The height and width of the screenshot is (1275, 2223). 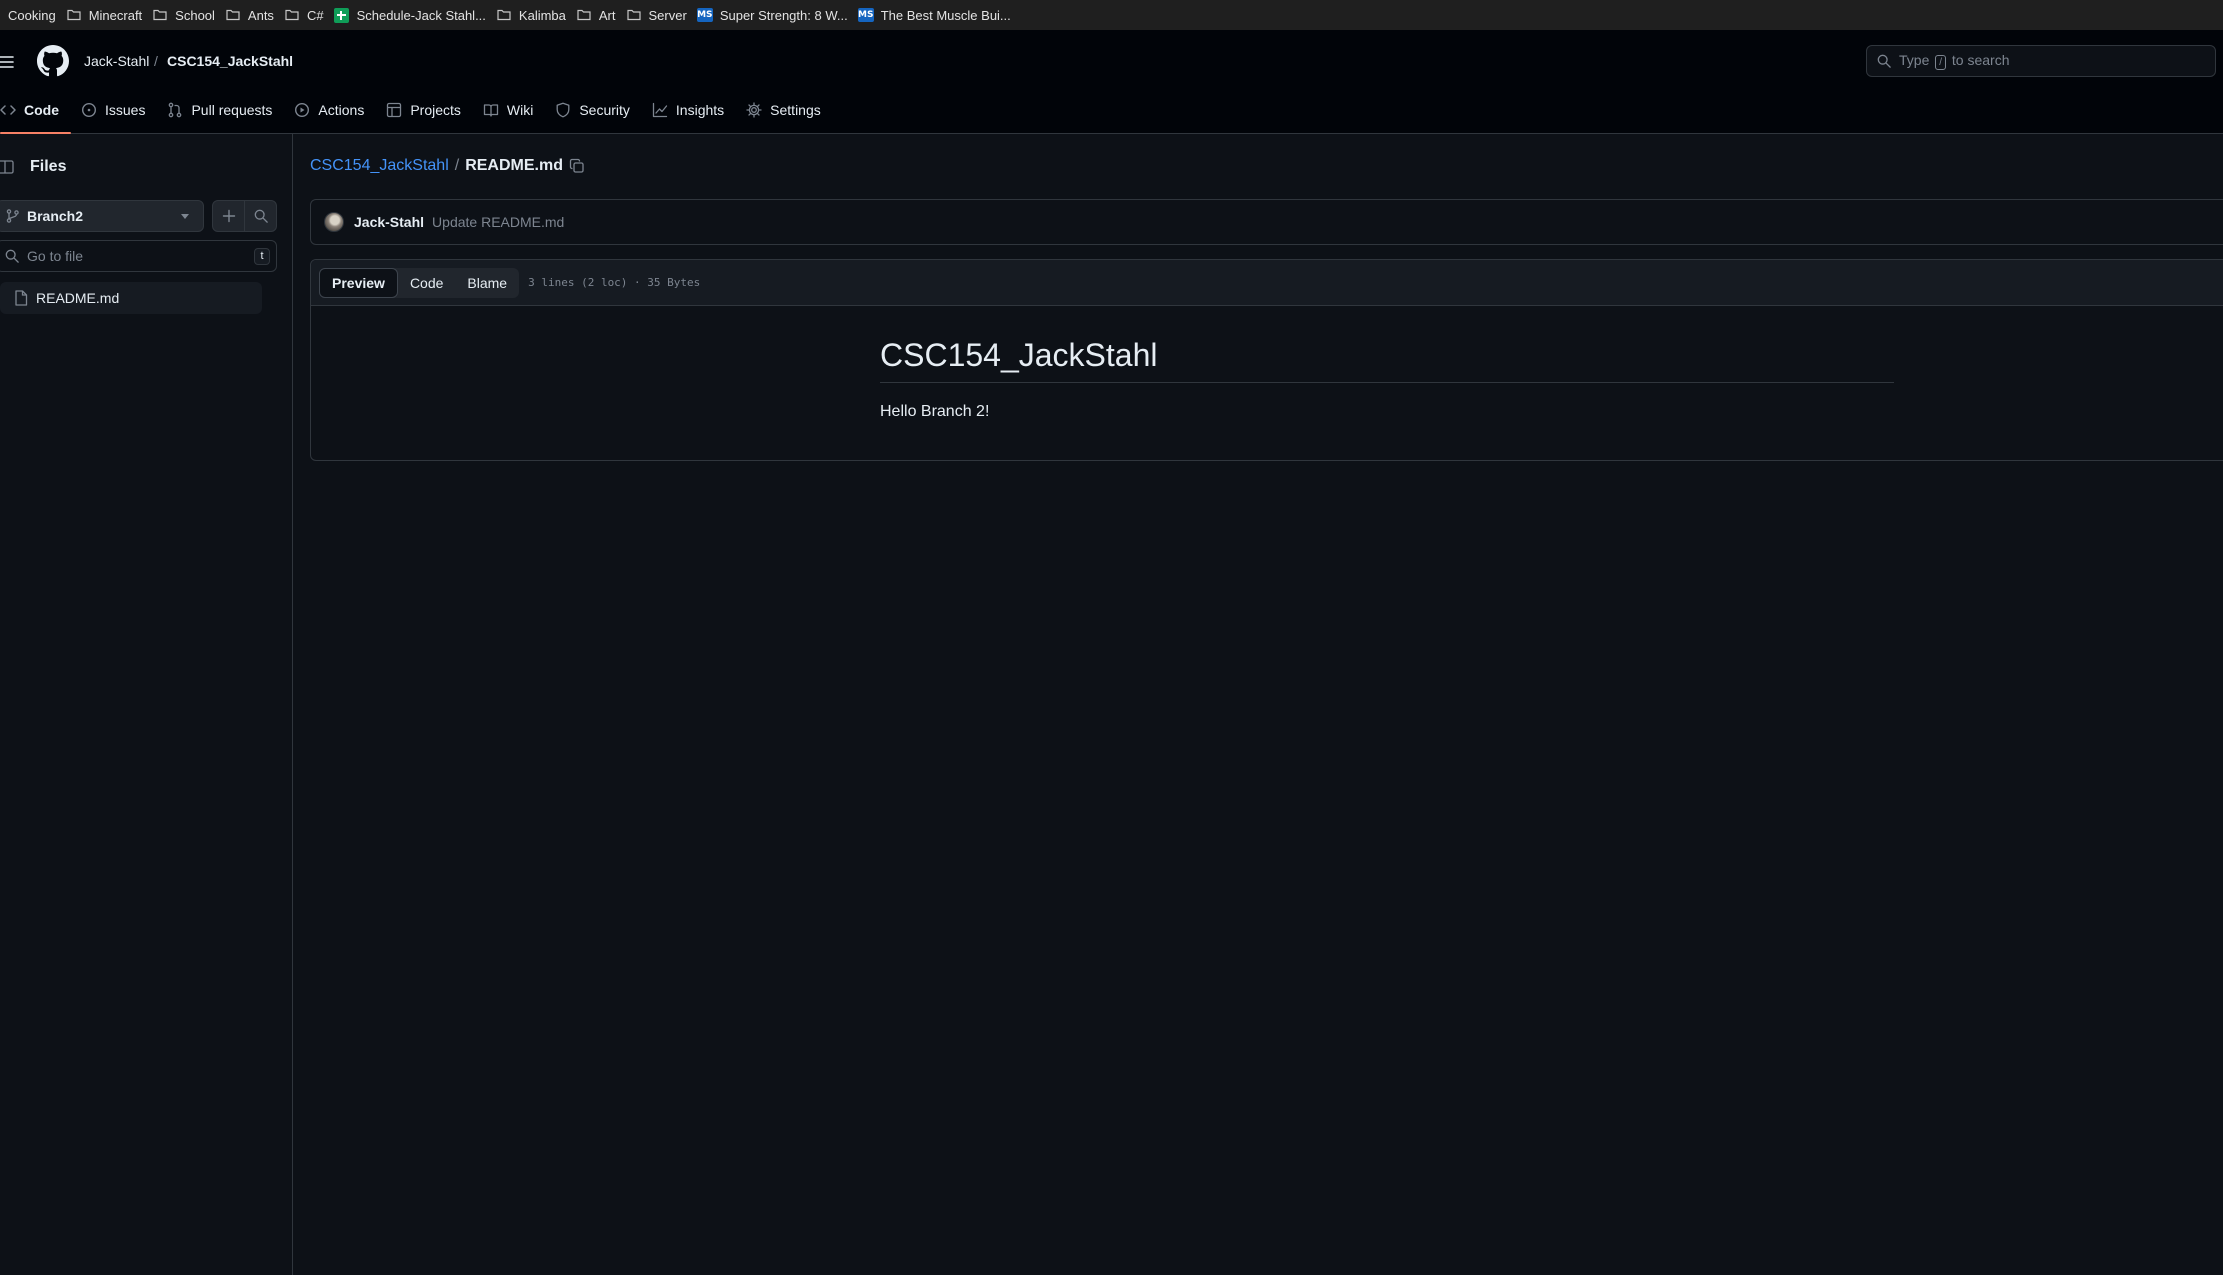 I want to click on bookmark-minecraft: Minecraft, so click(x=109, y=15).